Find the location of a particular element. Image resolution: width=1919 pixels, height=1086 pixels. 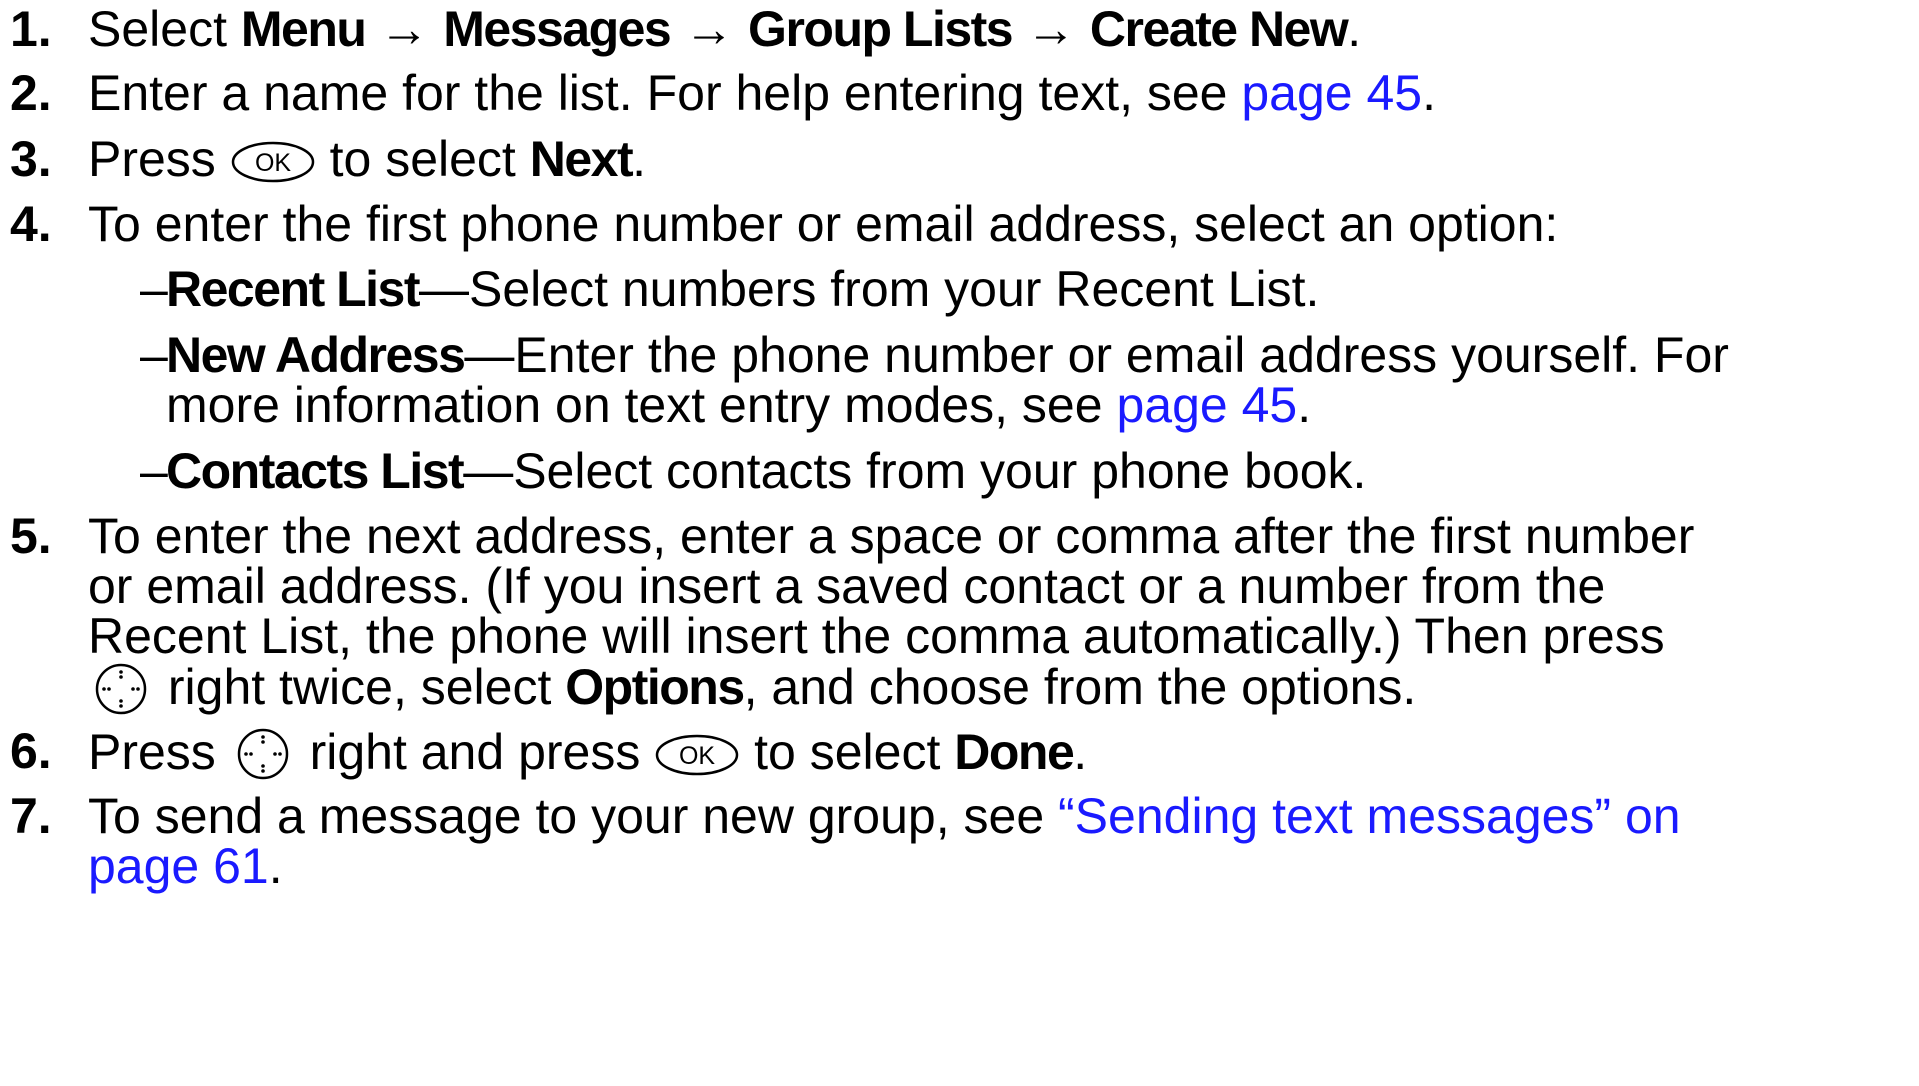

step-number: 3. is located at coordinates (31, 159).